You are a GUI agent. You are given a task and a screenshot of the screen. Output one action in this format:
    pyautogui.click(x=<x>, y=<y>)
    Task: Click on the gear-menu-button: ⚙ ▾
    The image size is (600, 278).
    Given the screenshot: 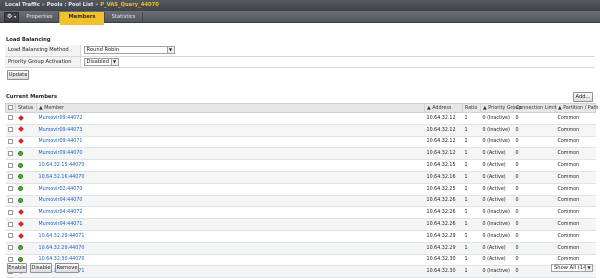 What is the action you would take?
    pyautogui.click(x=11, y=17)
    